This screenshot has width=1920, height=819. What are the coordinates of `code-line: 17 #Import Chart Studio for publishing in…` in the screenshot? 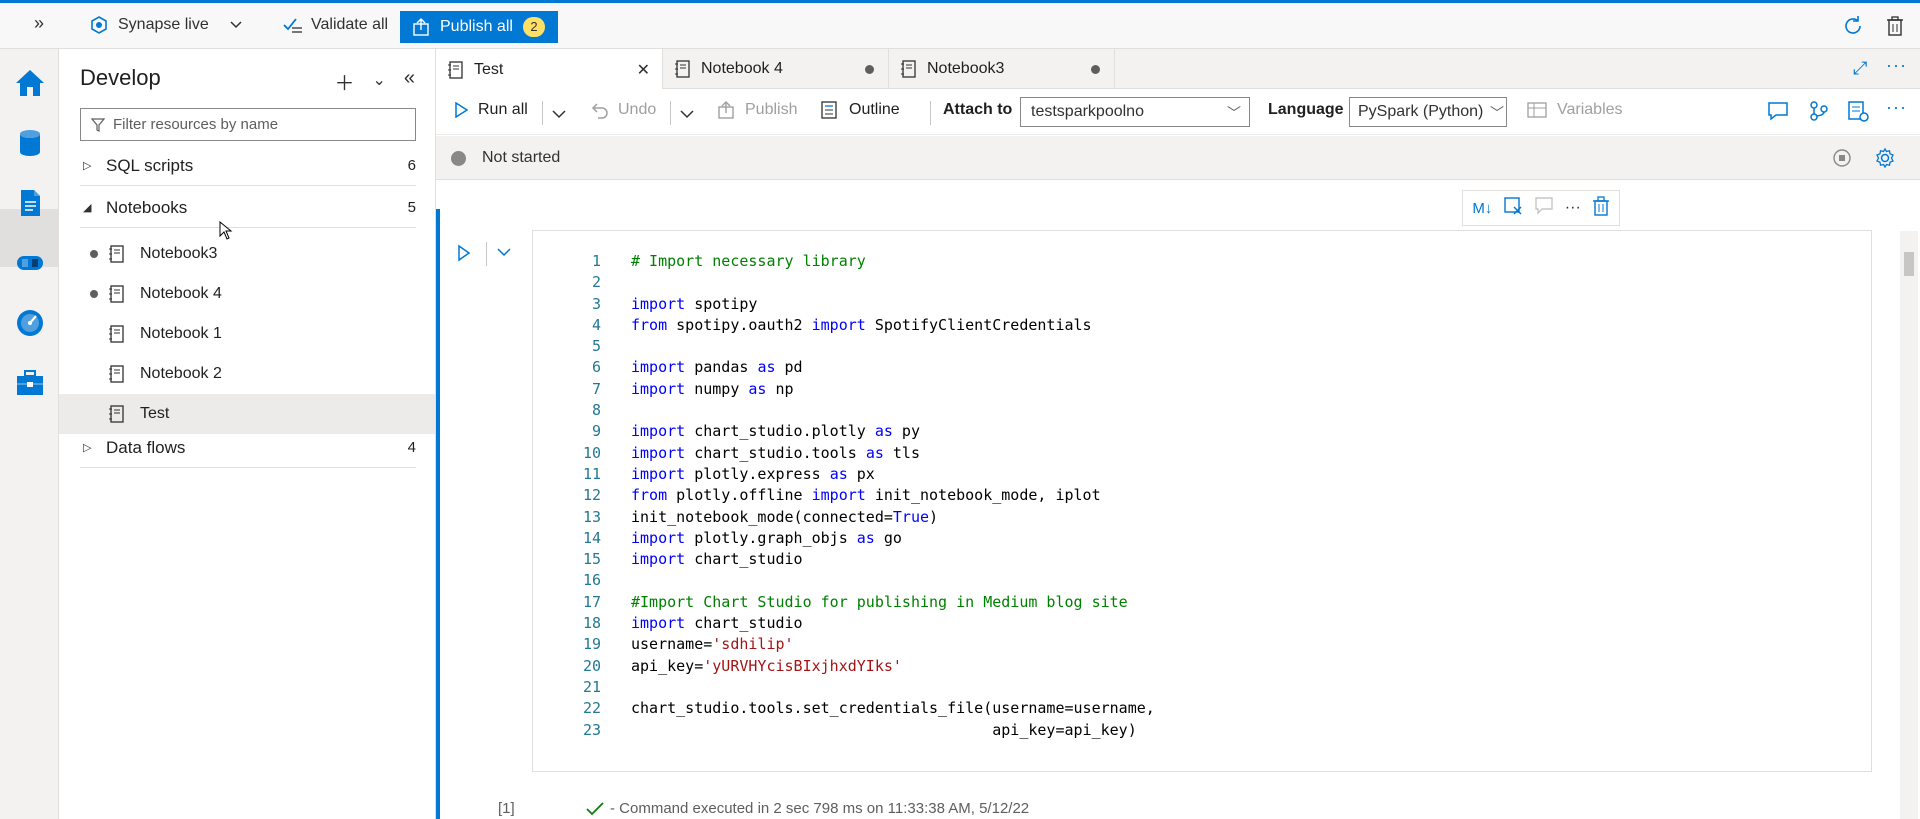 It's located at (1202, 602).